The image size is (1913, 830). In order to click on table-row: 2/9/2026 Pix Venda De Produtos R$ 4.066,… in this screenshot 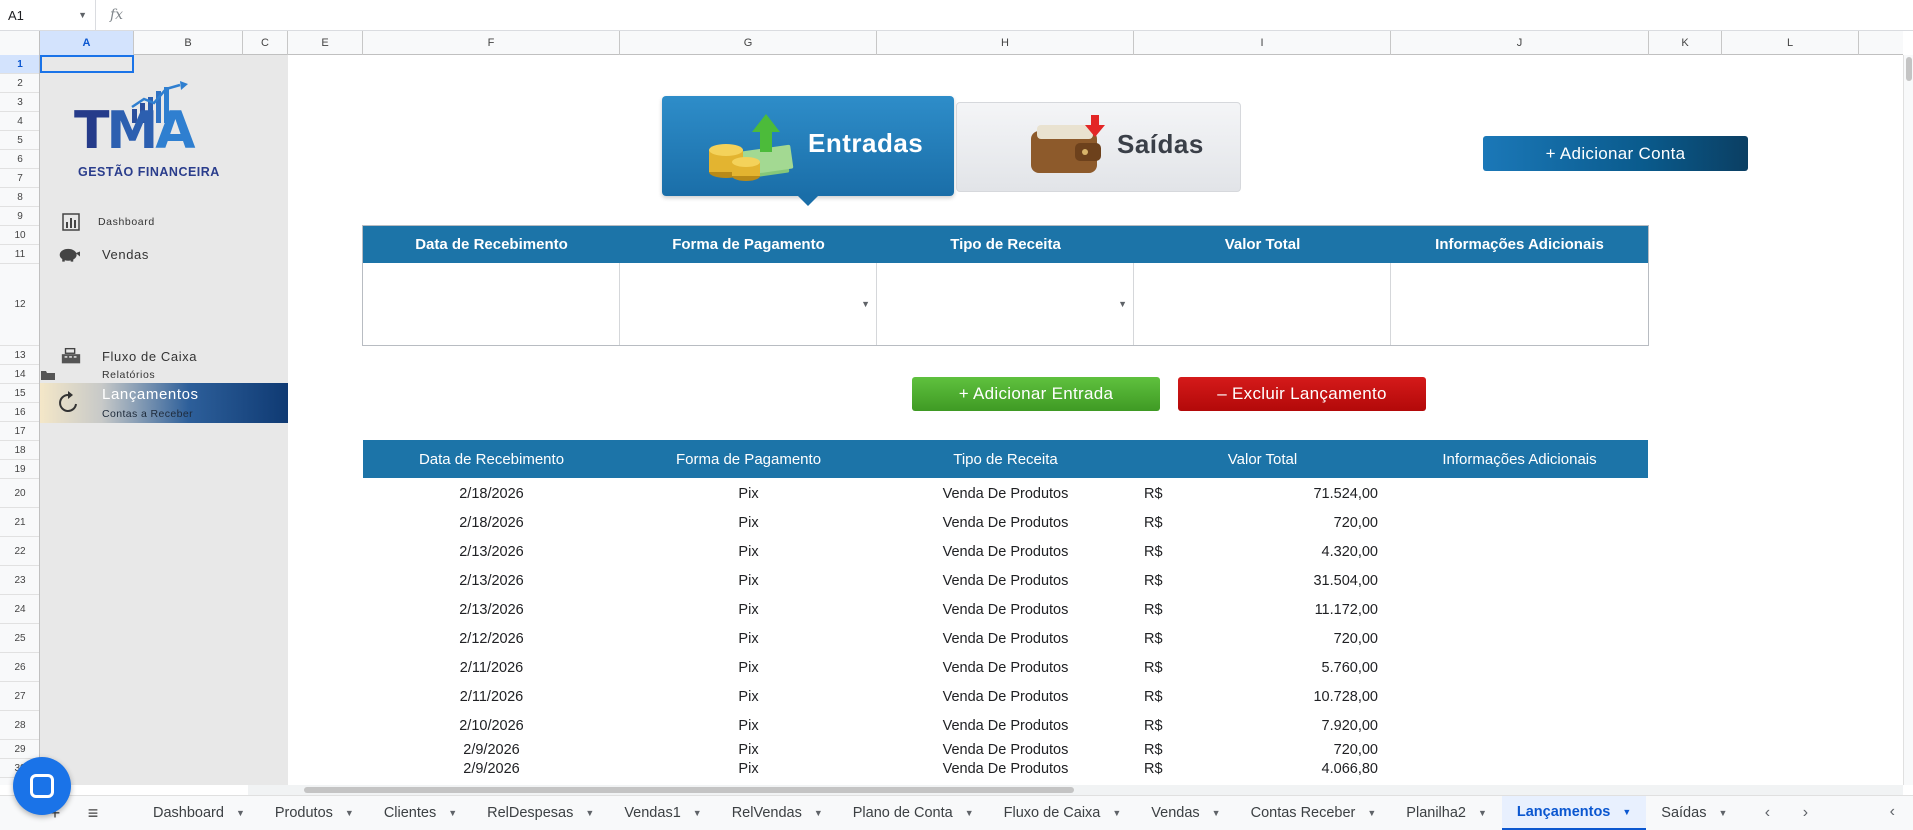, I will do `click(1005, 768)`.